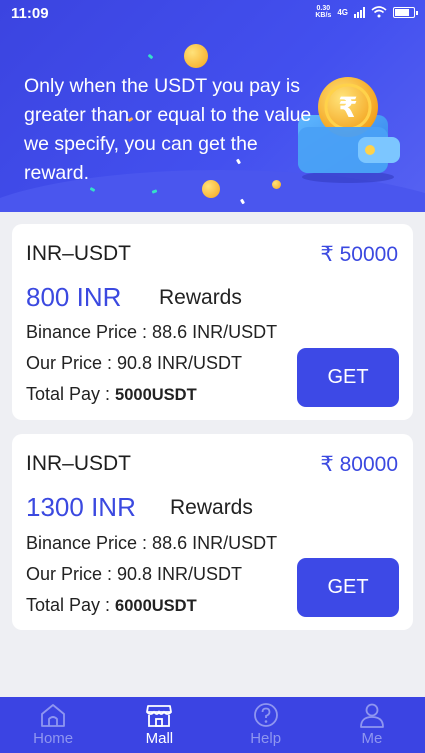  Describe the element at coordinates (359, 464) in the screenshot. I see `deposit-amount: ₹ 80000` at that location.